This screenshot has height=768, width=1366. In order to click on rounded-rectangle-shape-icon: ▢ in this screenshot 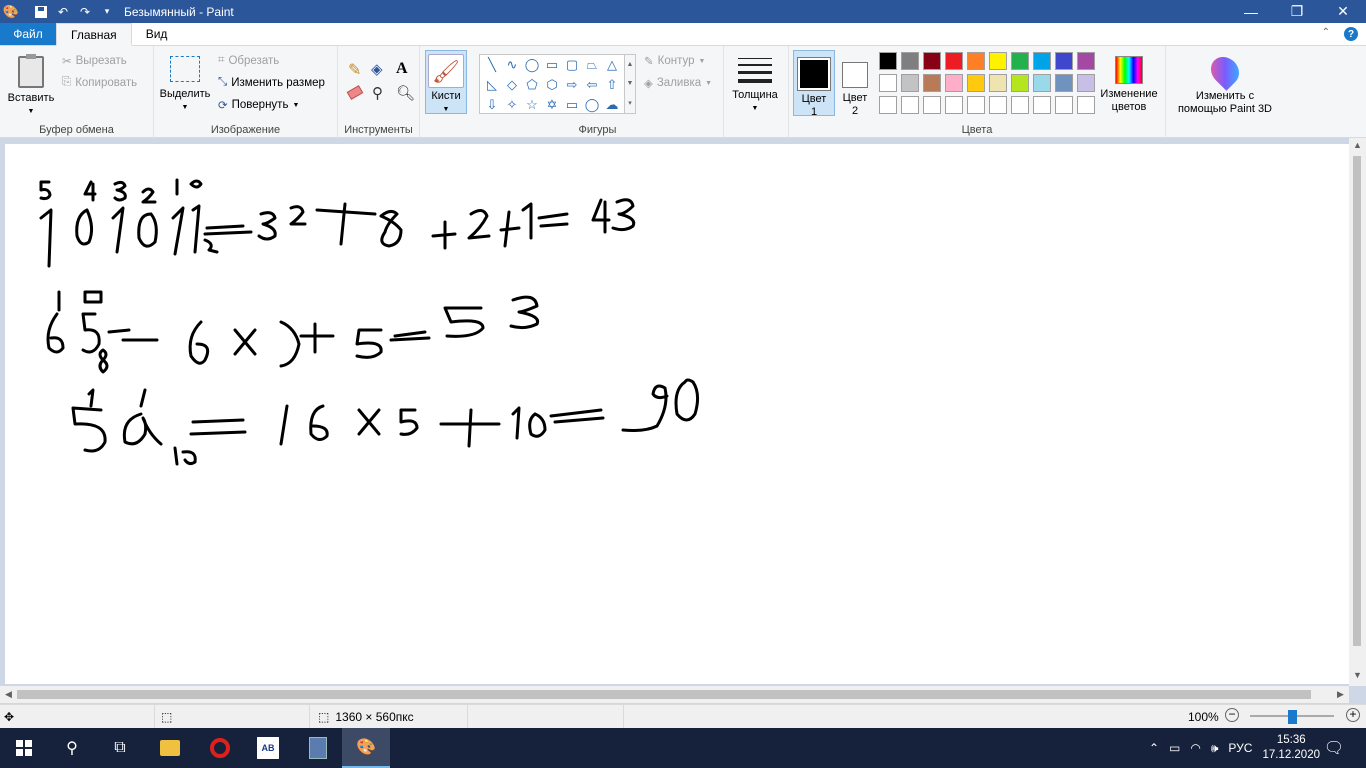, I will do `click(572, 65)`.